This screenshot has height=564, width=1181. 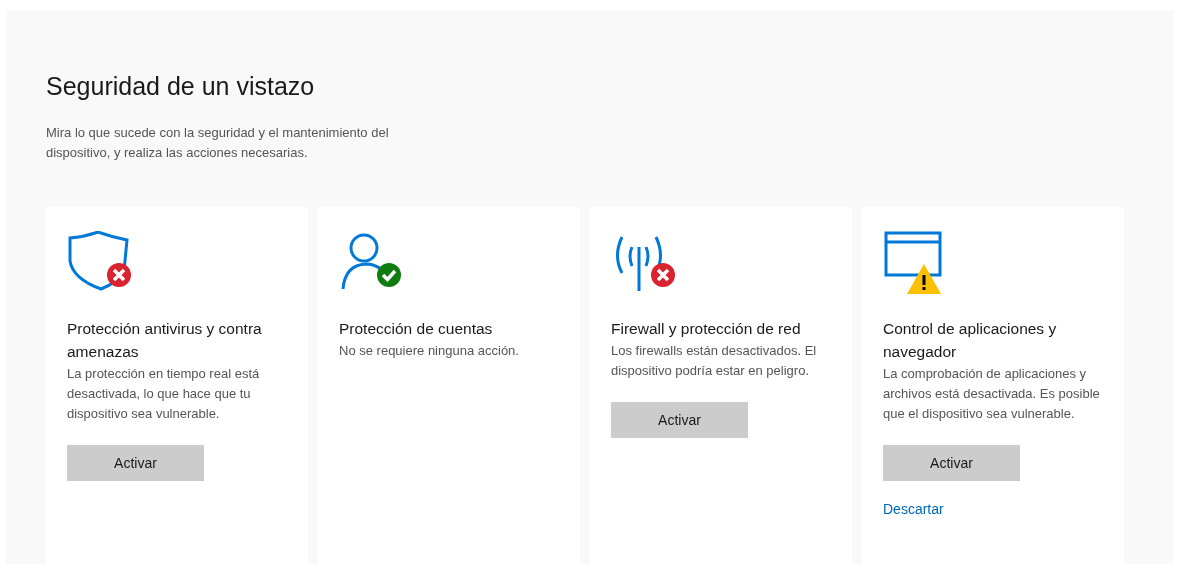 What do you see at coordinates (181, 86) in the screenshot?
I see `page-title: Seguridad de un vistazo` at bounding box center [181, 86].